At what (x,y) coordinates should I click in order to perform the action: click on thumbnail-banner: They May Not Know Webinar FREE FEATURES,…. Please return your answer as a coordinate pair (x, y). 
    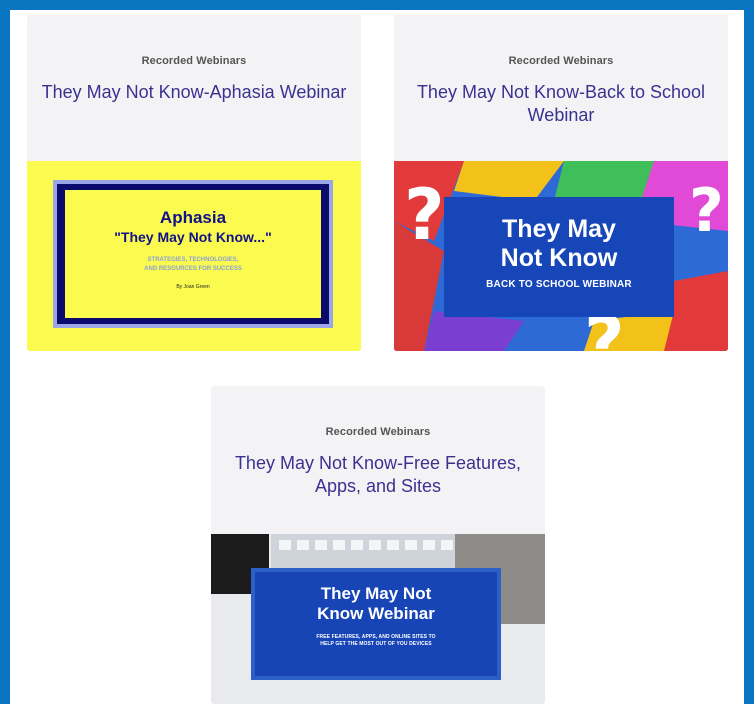
    Looking at the image, I should click on (376, 624).